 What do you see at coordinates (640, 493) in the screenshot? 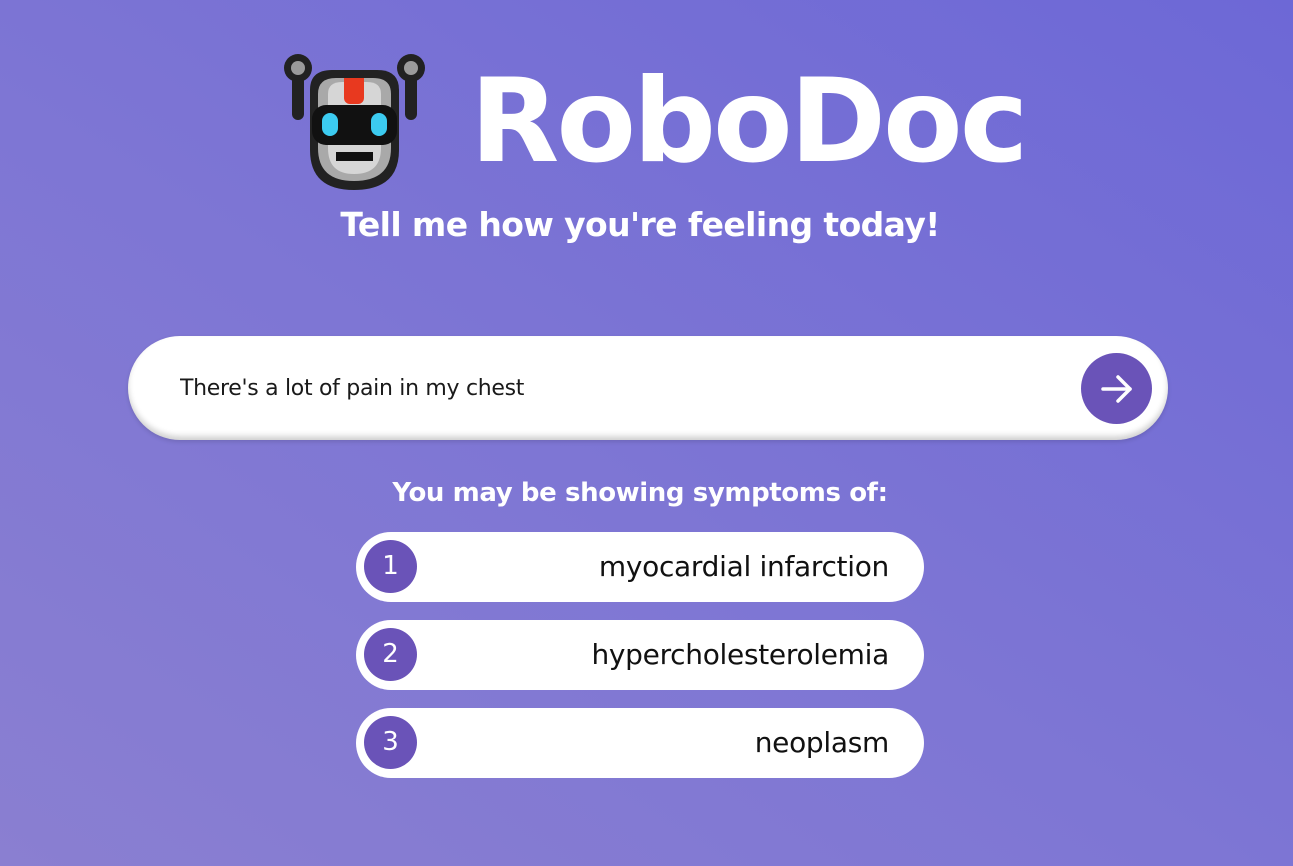
I see `results-heading: You may be showing symptoms of:` at bounding box center [640, 493].